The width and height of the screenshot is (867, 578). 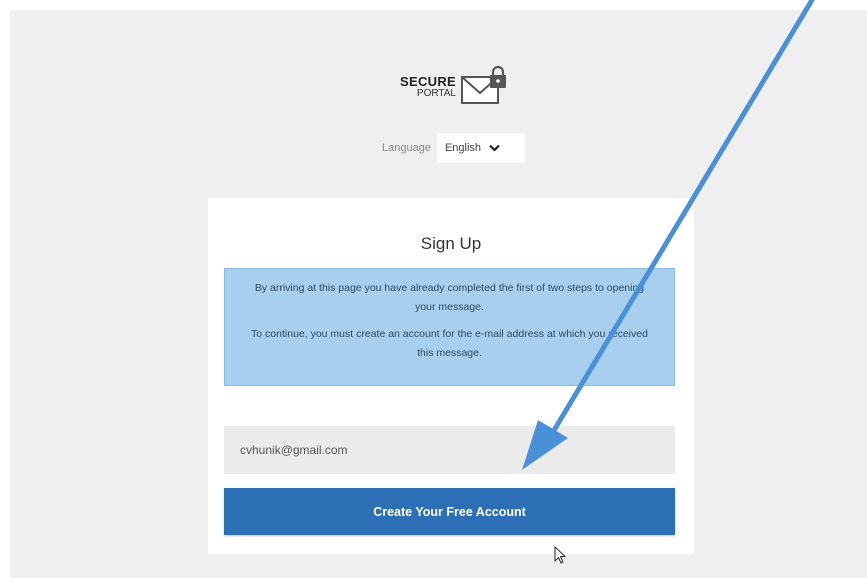 I want to click on logo-line-secure: SECURE, so click(x=428, y=81).